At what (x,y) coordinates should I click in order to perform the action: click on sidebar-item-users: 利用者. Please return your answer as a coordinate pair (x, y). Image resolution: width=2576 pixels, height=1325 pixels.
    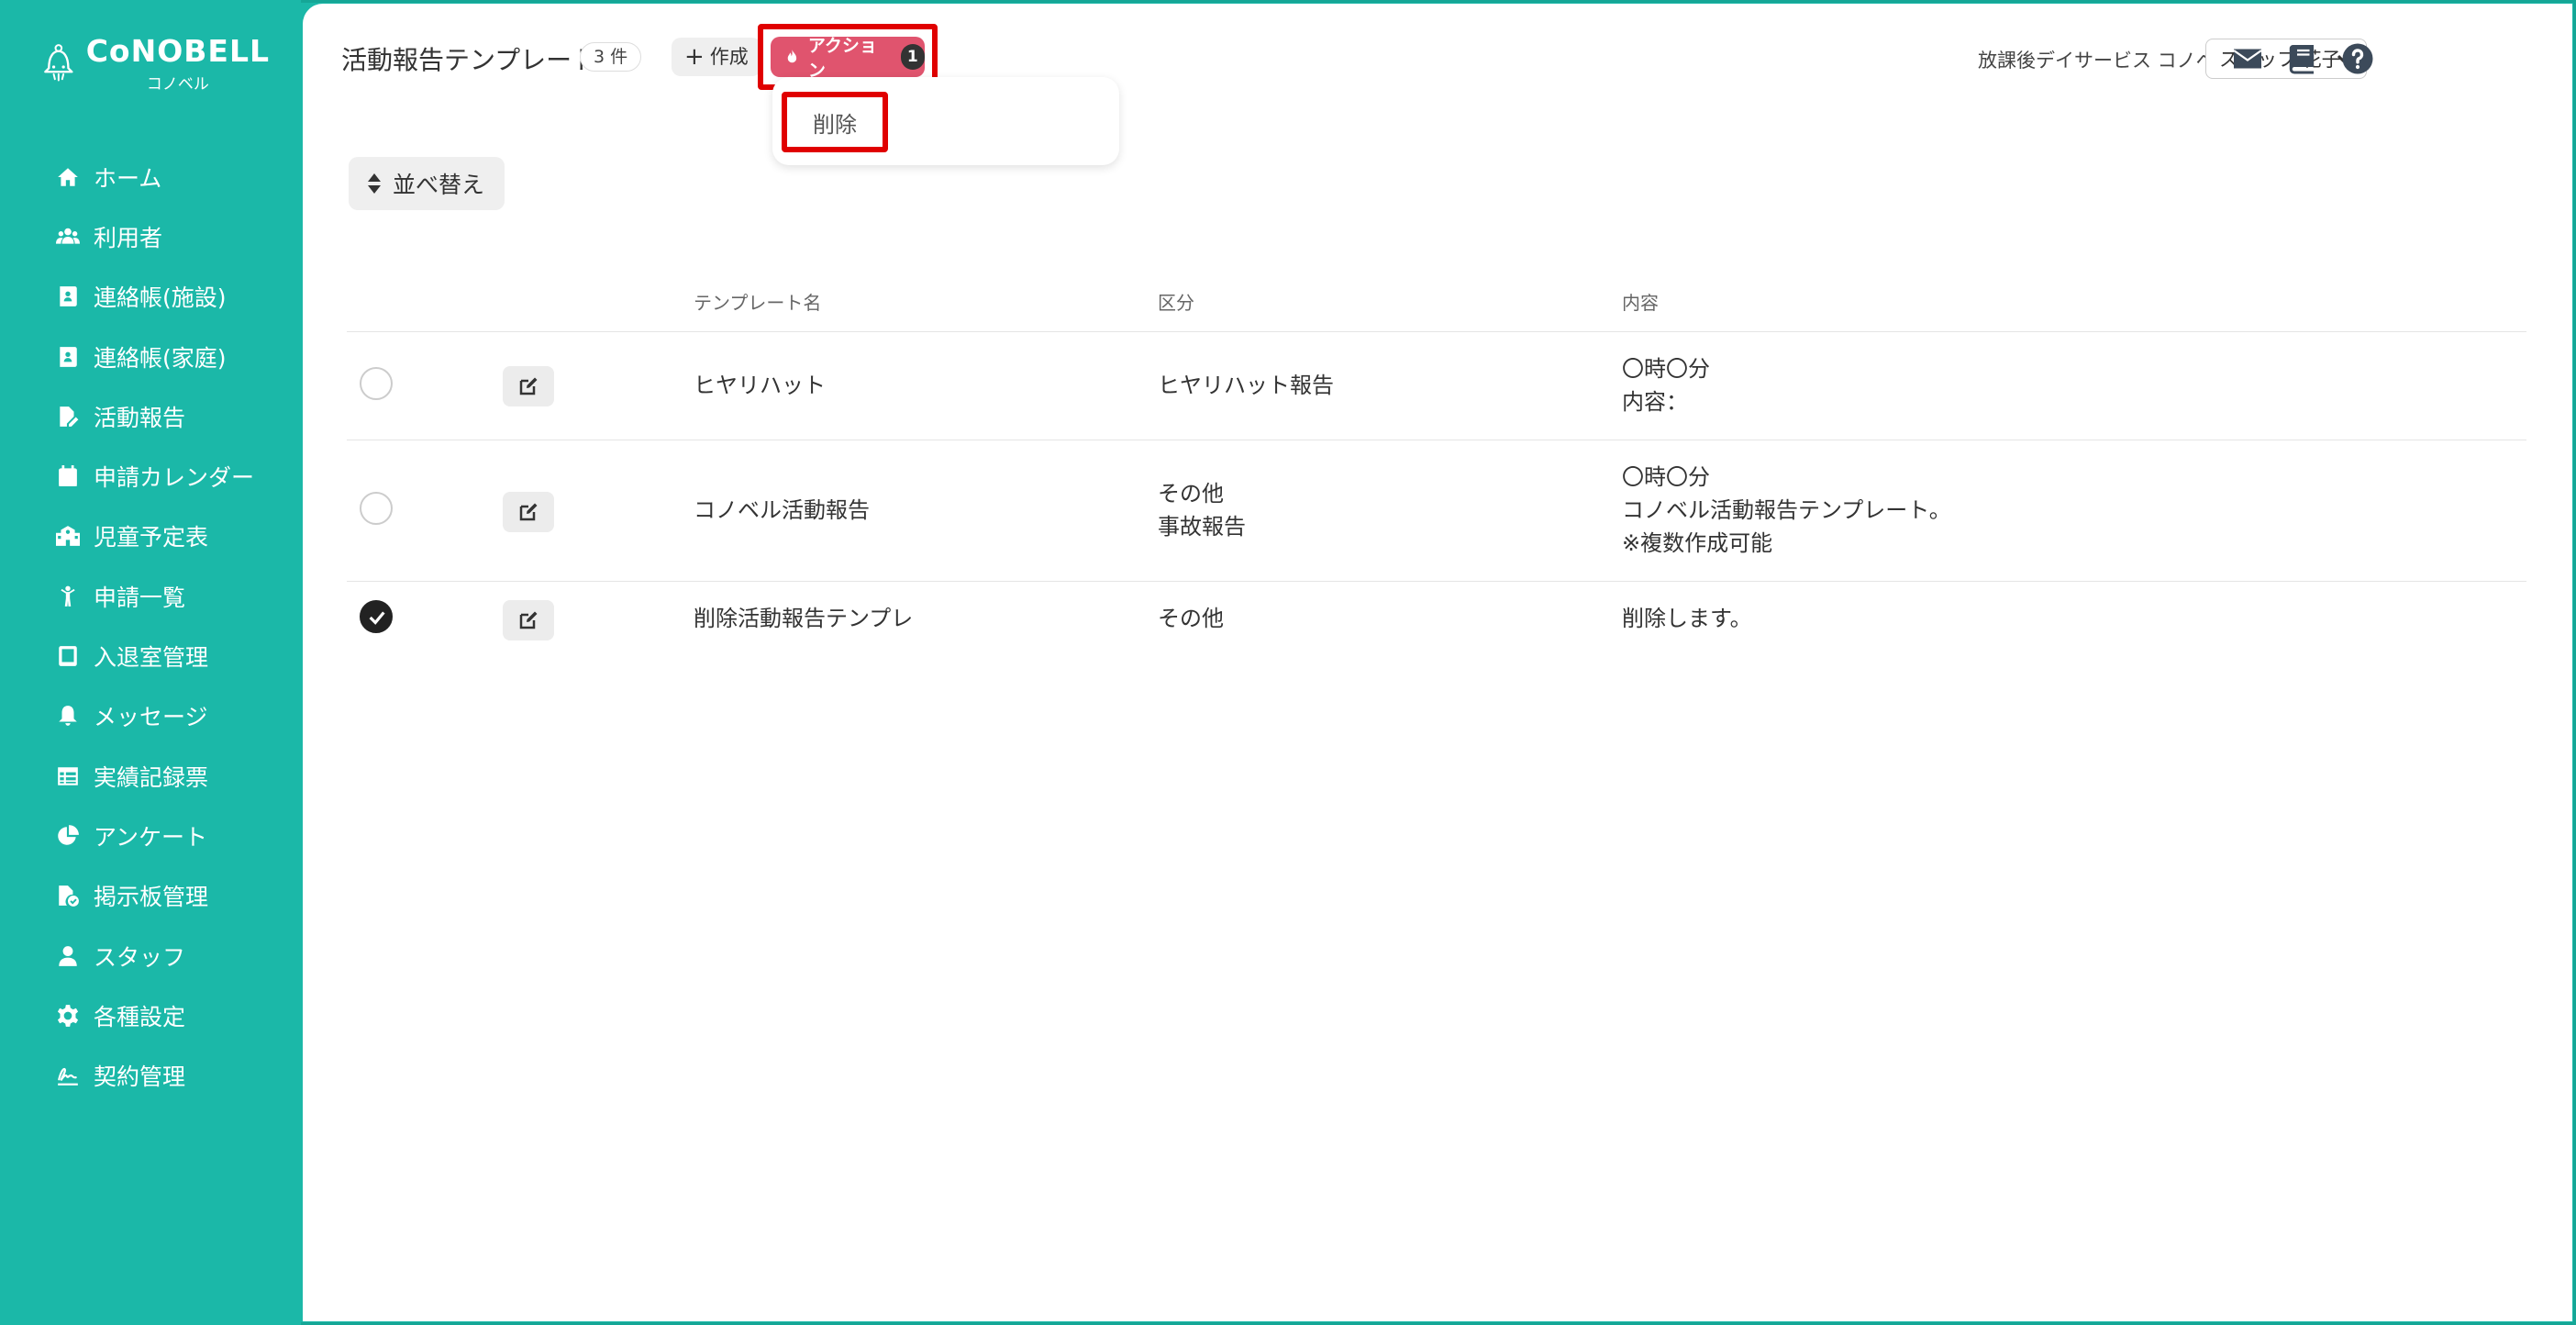
    Looking at the image, I should click on (150, 236).